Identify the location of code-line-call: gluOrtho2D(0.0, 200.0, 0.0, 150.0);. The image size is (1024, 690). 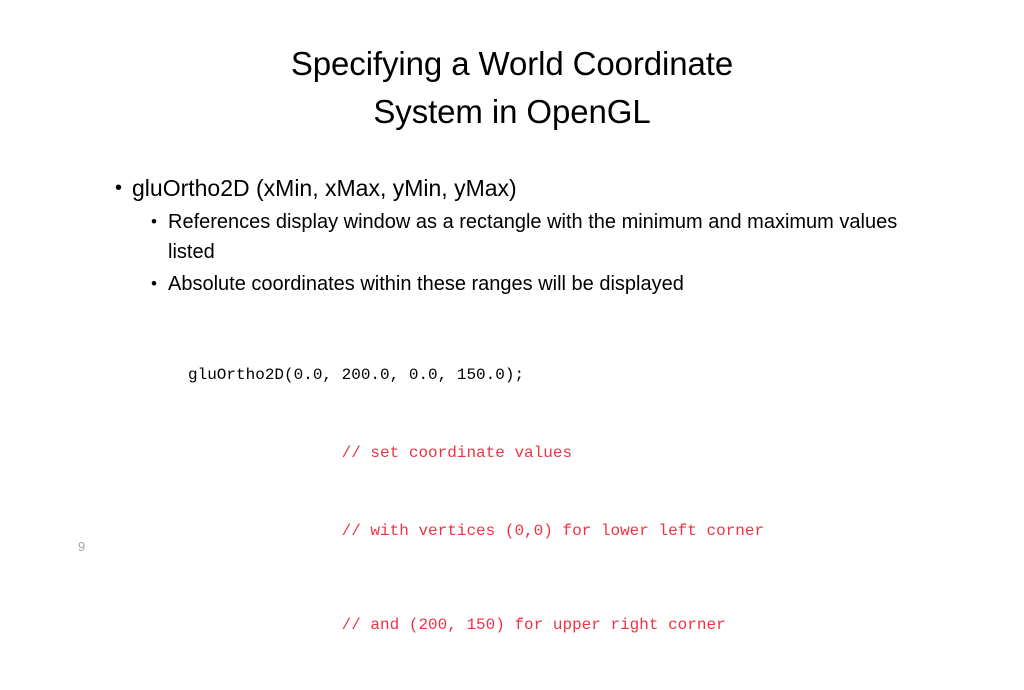
(356, 375).